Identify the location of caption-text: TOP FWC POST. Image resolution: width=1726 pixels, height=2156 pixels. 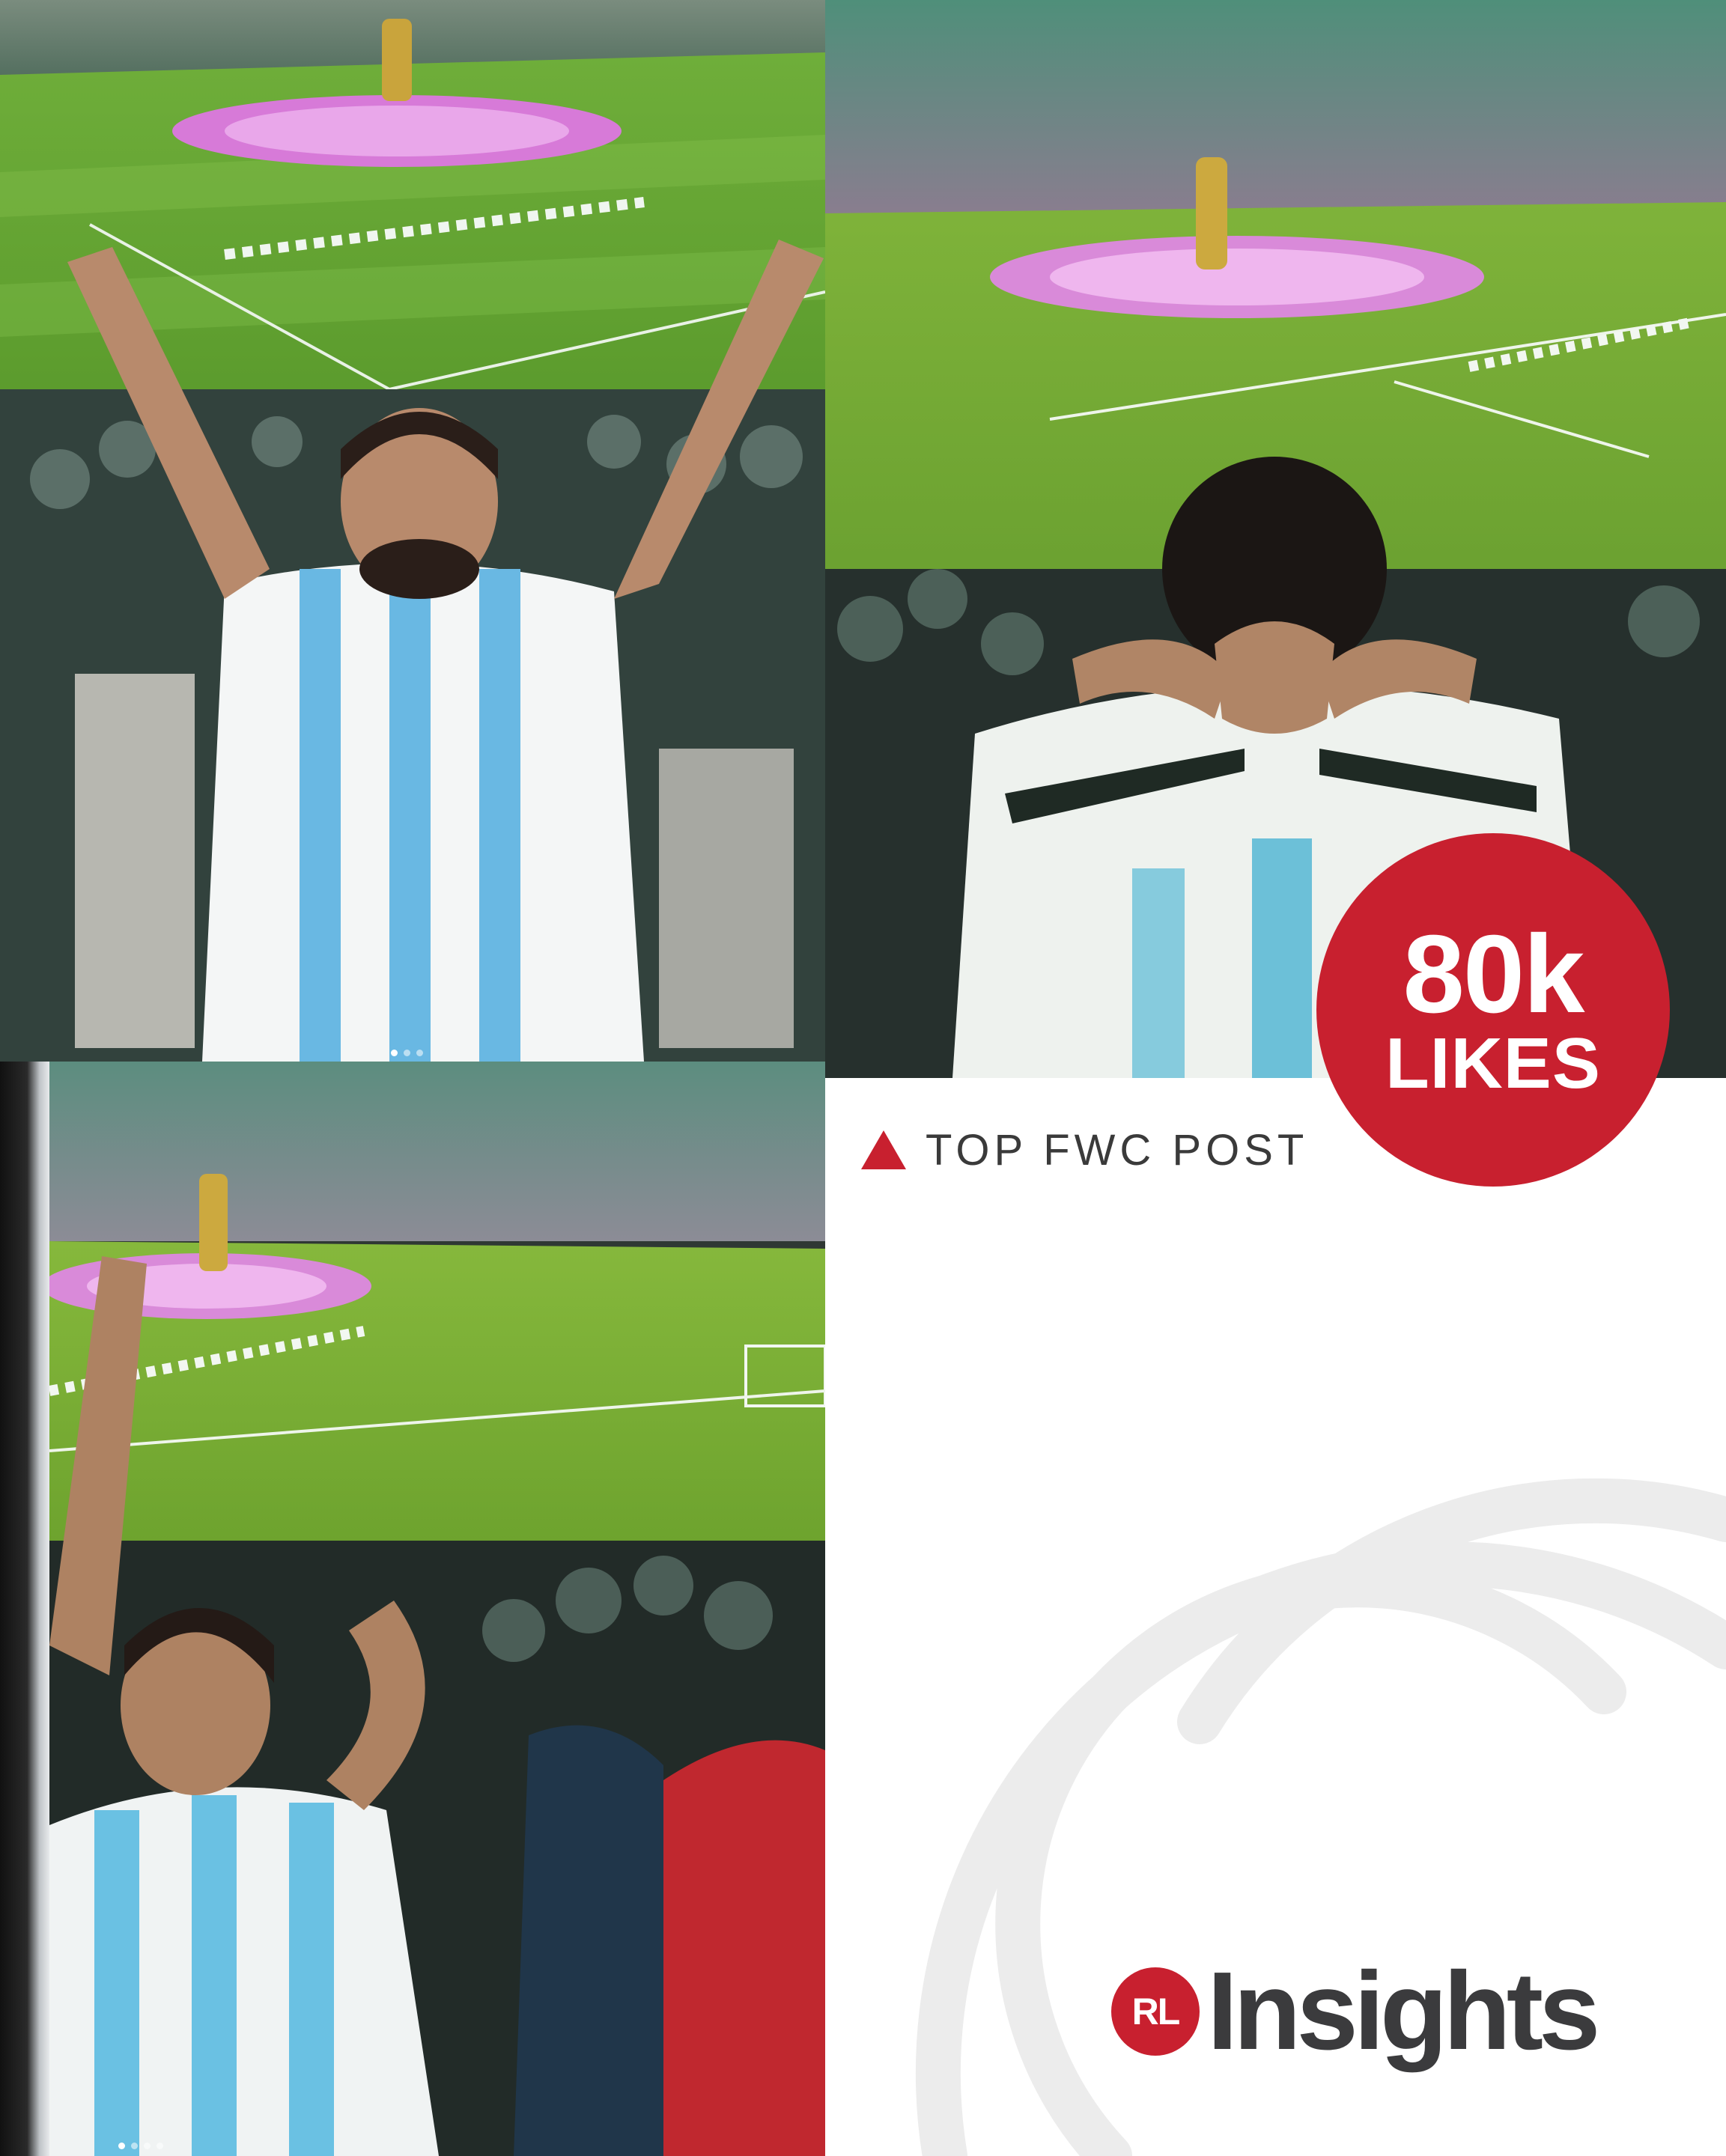
(1117, 1150).